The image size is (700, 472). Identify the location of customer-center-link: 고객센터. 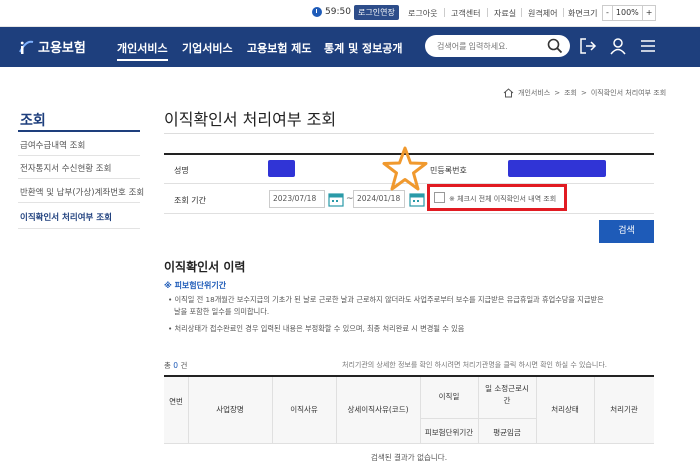
(465, 13).